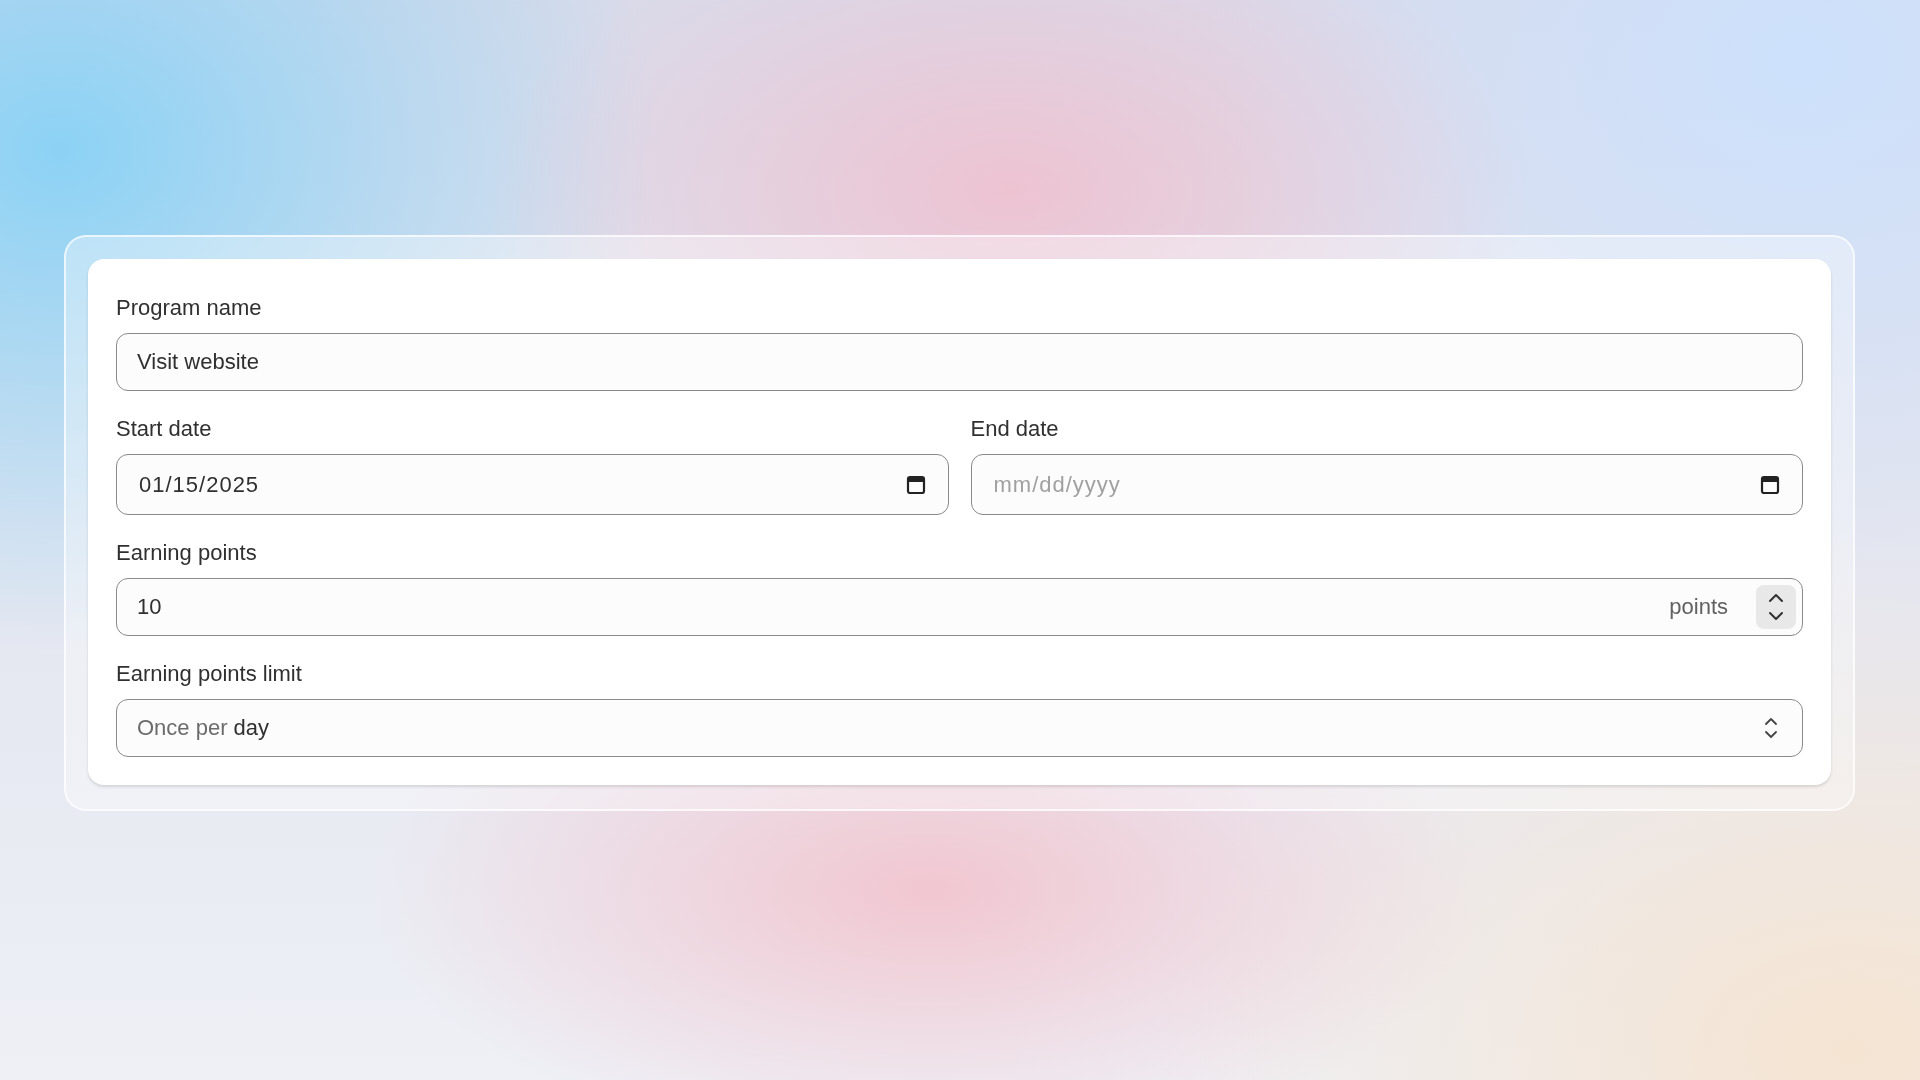 The width and height of the screenshot is (1920, 1080). I want to click on unit-suffix: points, so click(1698, 607).